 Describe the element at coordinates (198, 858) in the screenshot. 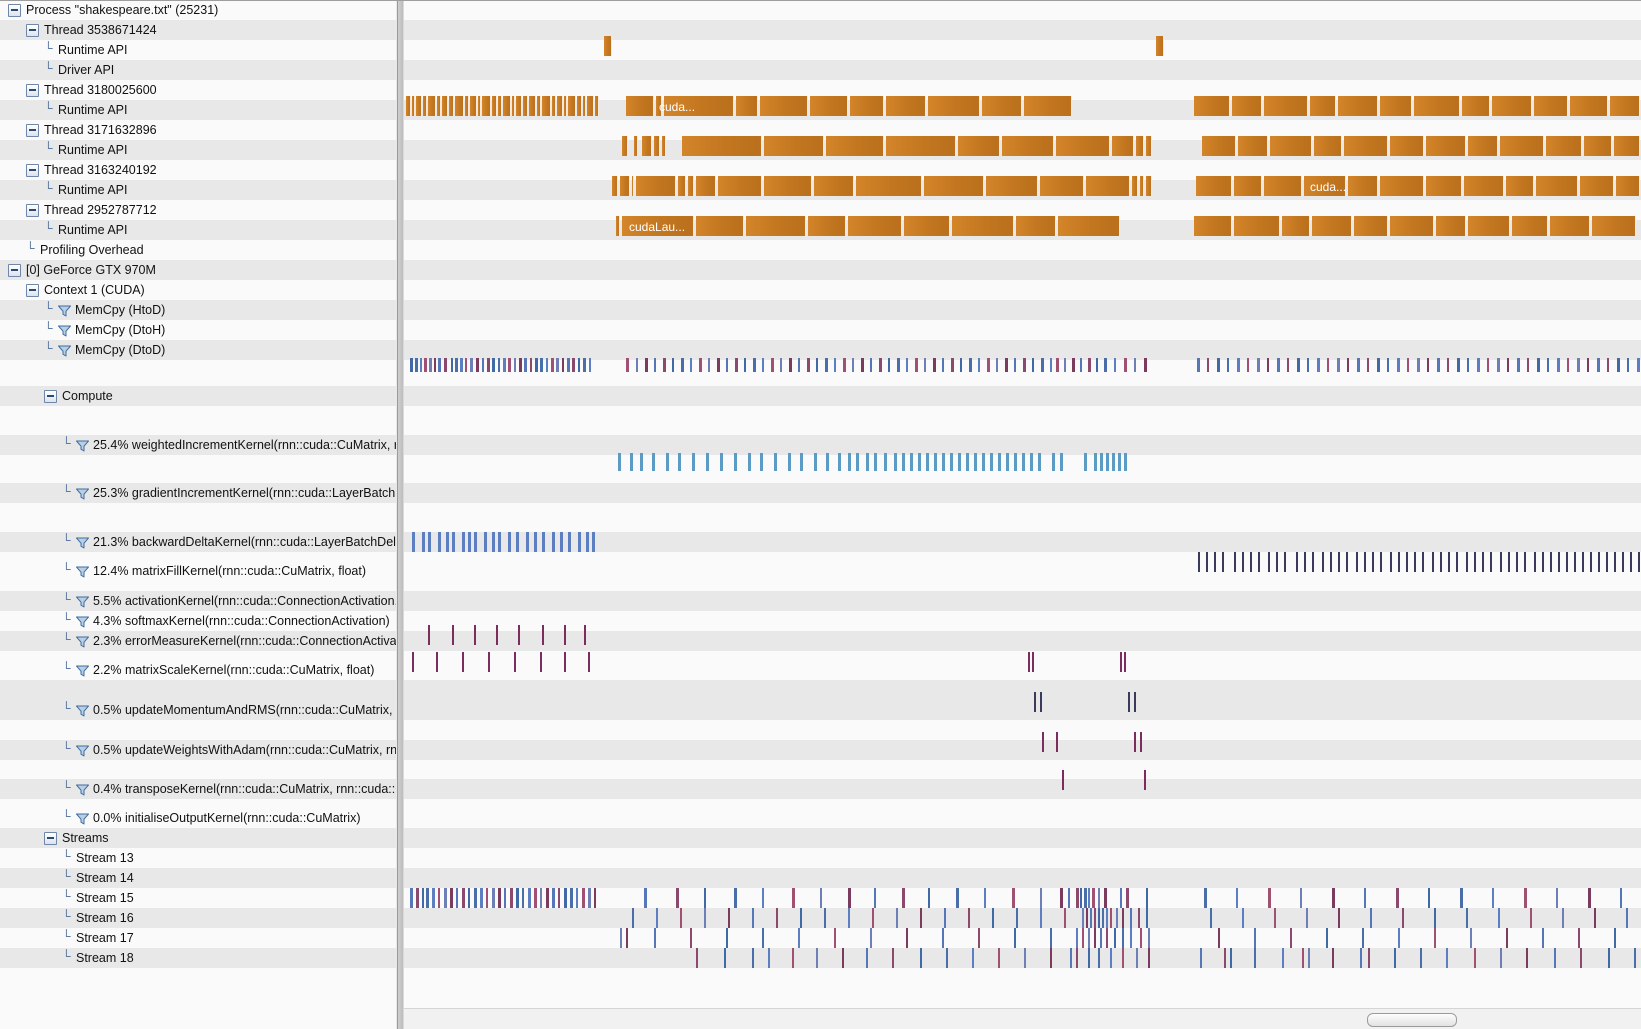

I see `tree-item: └ Stream 13` at that location.